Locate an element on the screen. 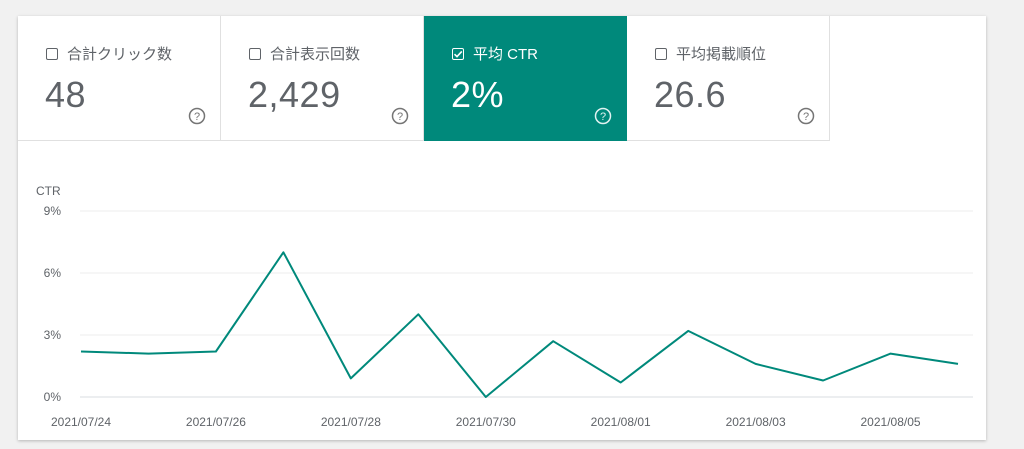 The width and height of the screenshot is (1024, 449). metric-value: 48 is located at coordinates (66, 94).